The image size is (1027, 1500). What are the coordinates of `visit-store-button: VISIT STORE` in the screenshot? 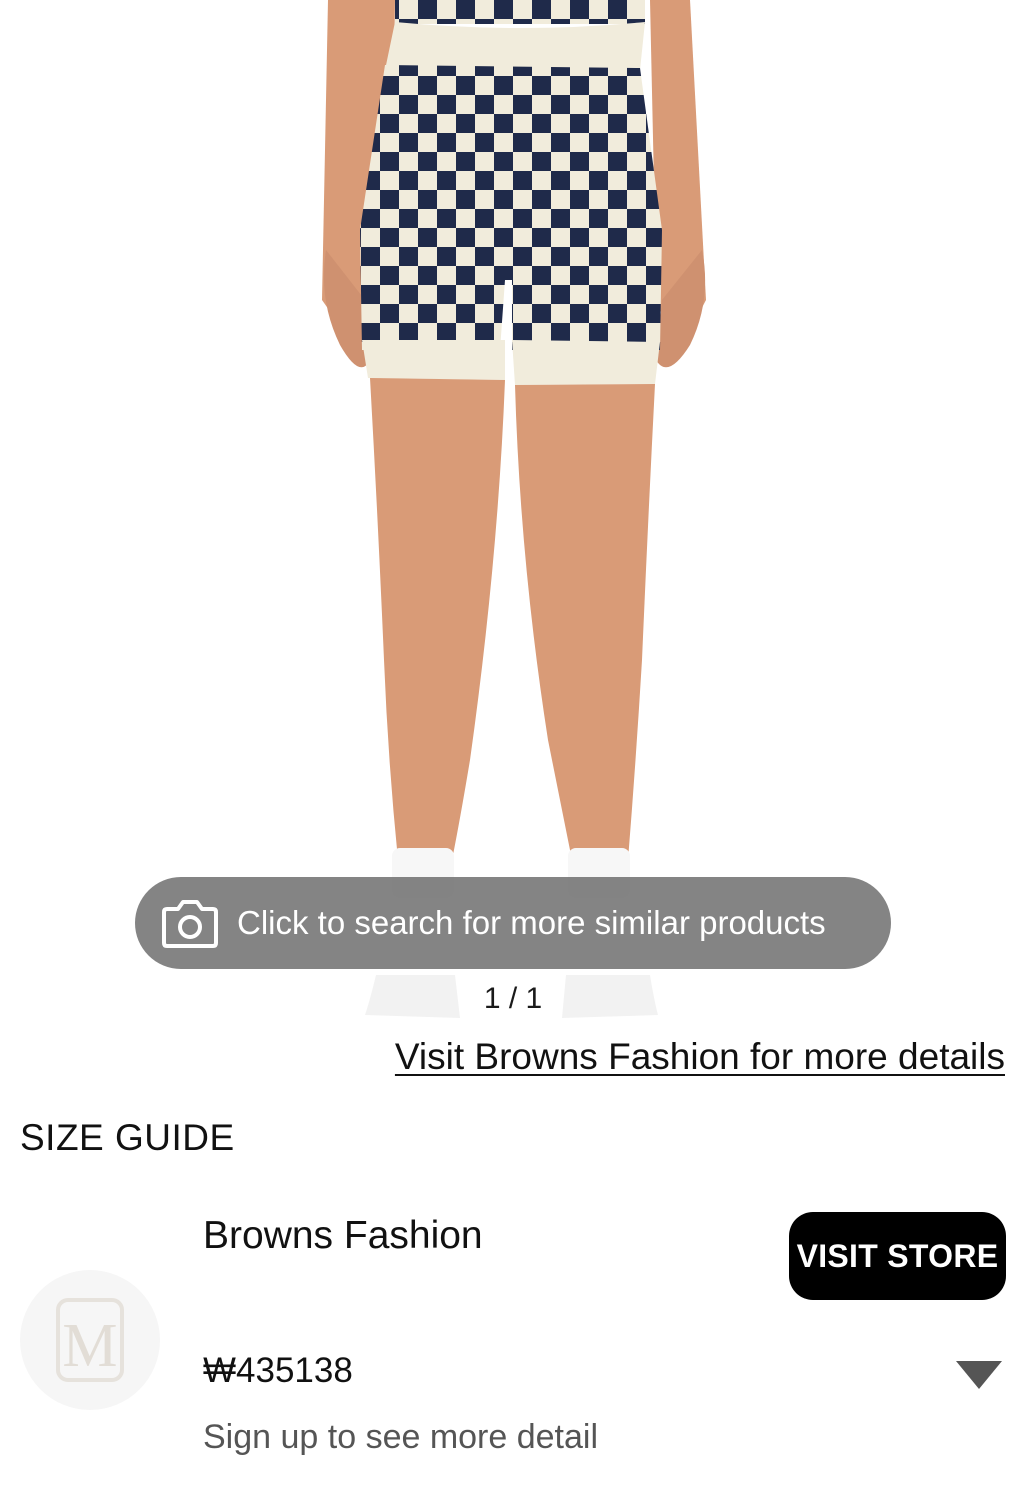 It's located at (897, 1256).